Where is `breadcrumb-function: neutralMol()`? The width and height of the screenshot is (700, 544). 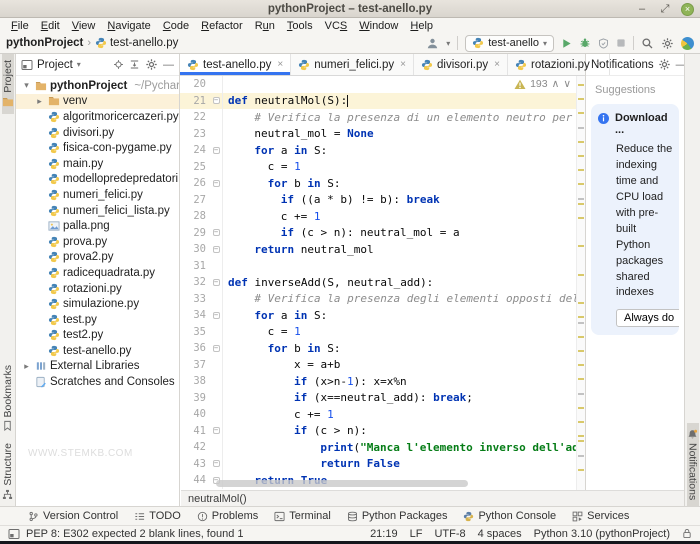
breadcrumb-function: neutralMol() is located at coordinates (217, 499).